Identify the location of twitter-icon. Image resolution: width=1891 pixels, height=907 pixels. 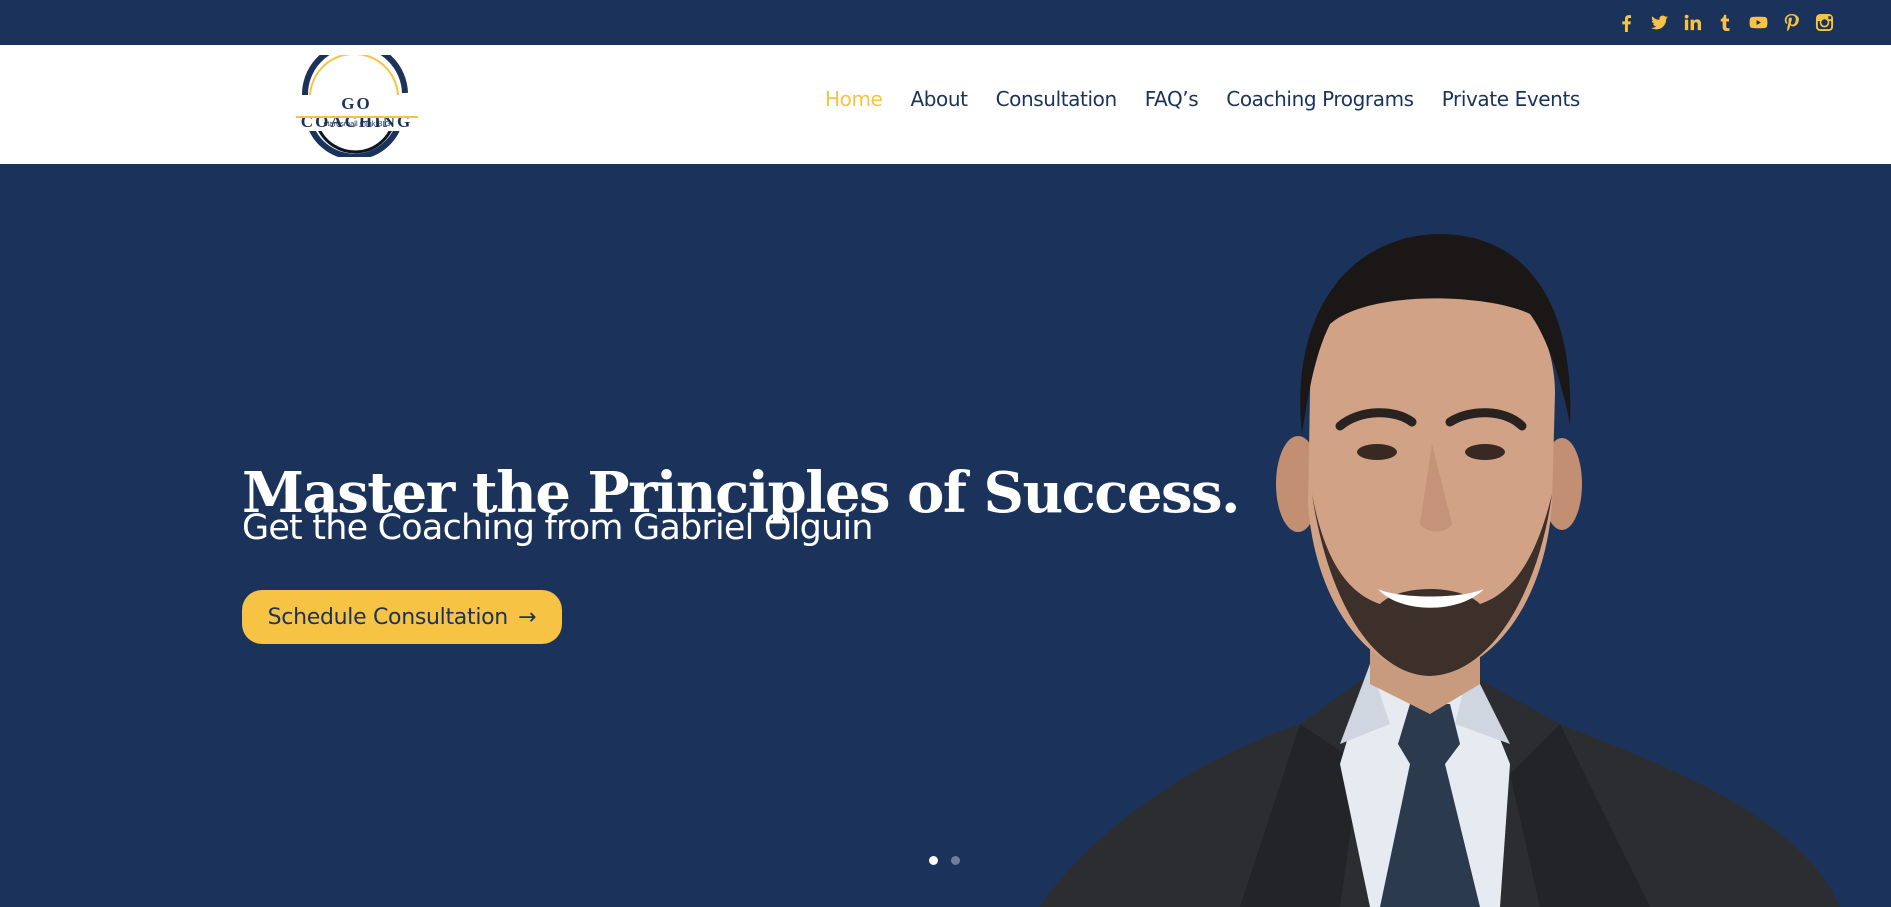
(1659, 22).